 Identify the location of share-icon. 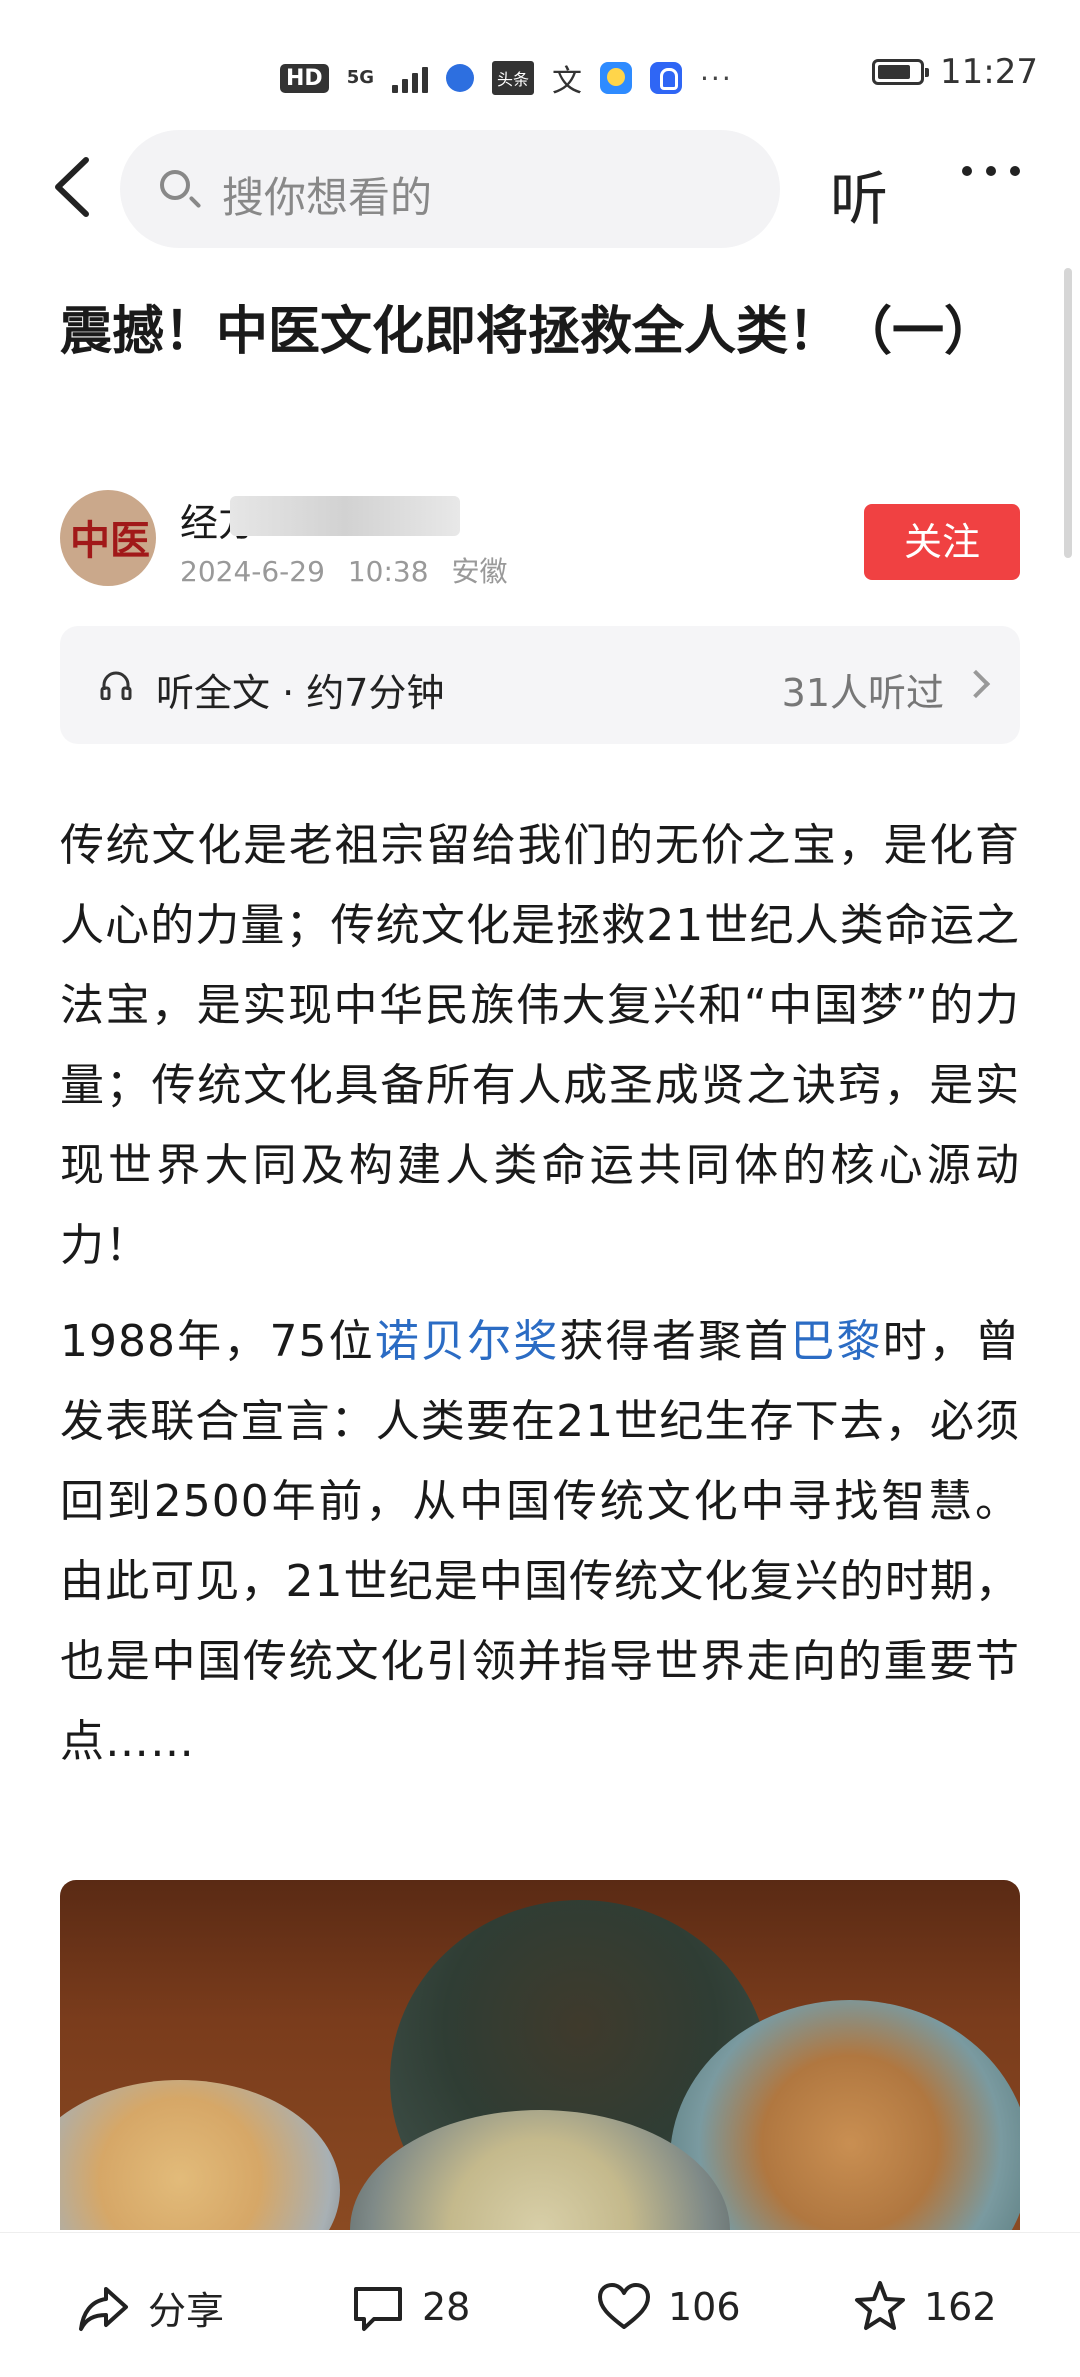
(103, 2309).